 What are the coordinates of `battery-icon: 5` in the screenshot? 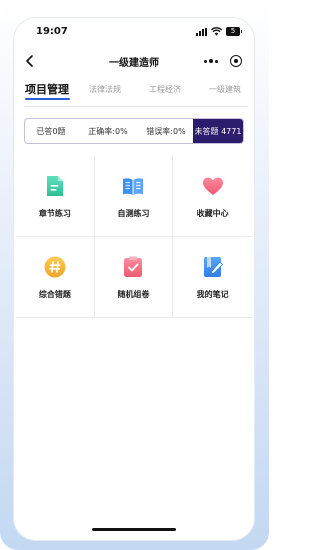 It's located at (234, 31).